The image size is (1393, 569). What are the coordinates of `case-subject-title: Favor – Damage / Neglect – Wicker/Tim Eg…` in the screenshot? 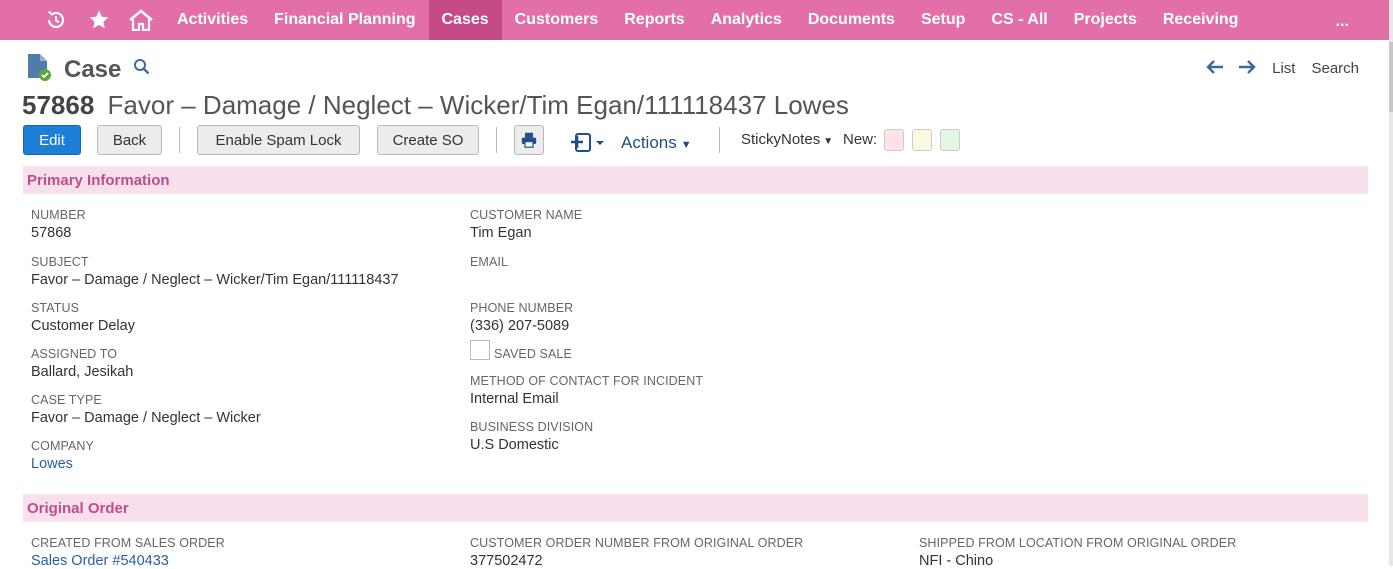 It's located at (478, 105).